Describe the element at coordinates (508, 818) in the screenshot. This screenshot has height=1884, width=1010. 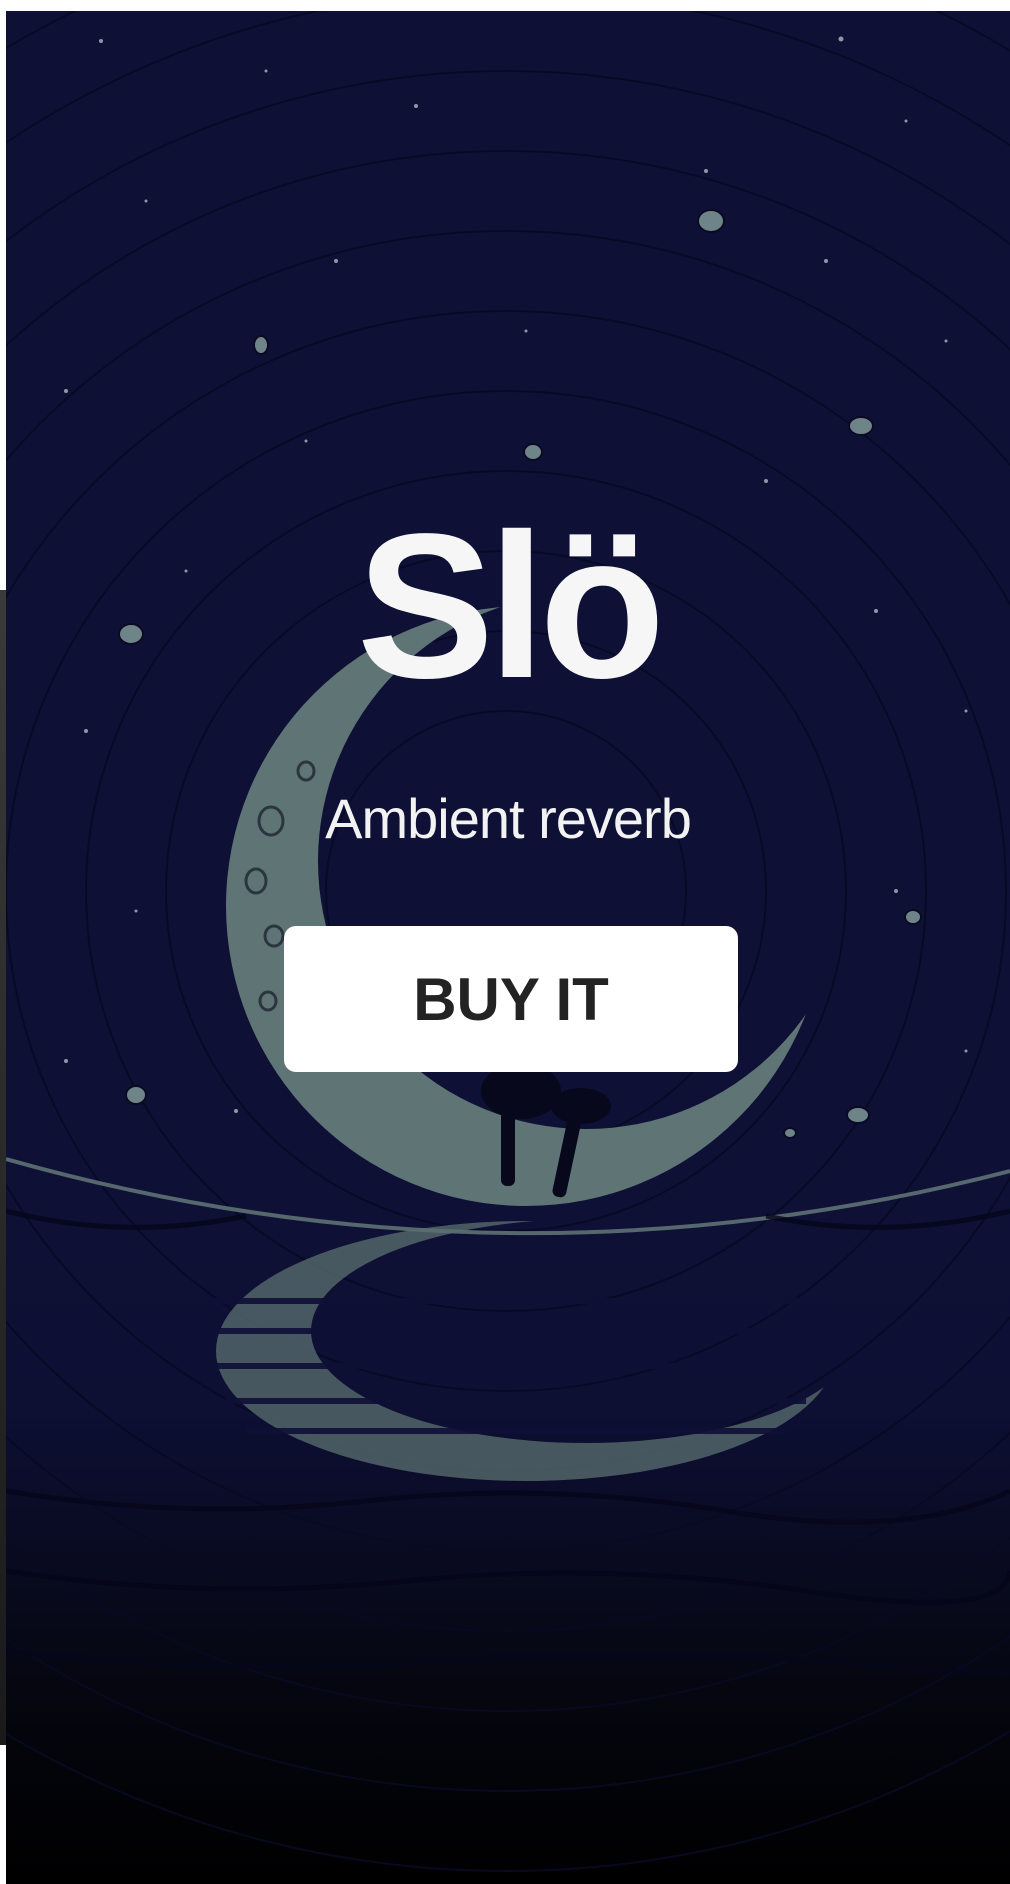
I see `product-subtitle: Ambient reverb` at that location.